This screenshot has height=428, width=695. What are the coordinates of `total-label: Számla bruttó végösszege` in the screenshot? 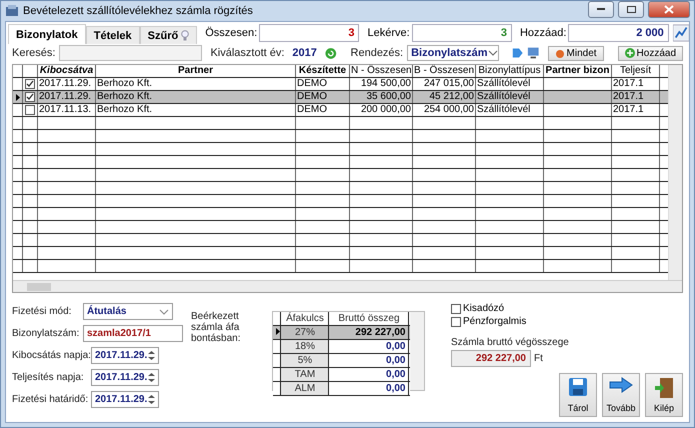 It's located at (510, 342).